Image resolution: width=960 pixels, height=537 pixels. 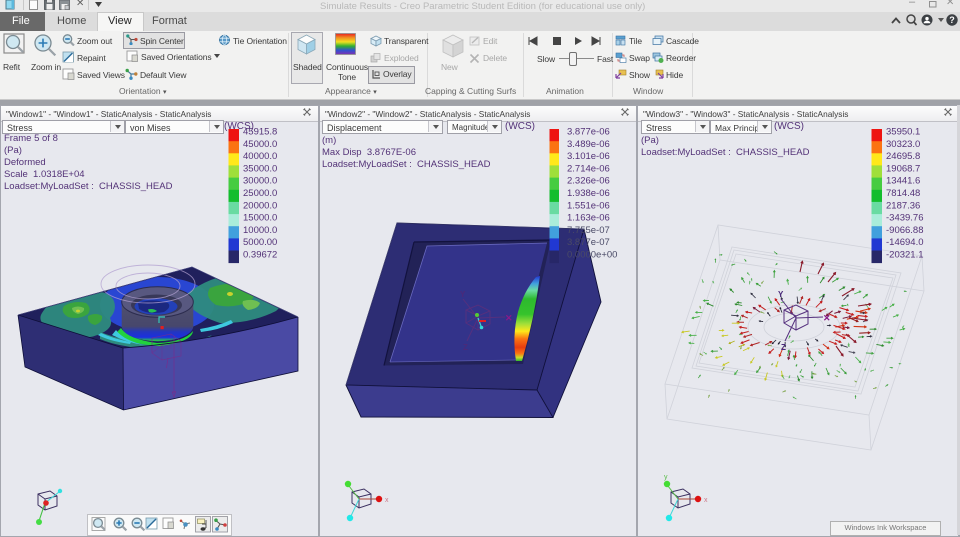 What do you see at coordinates (260, 230) in the screenshot?
I see `svg-text: 10000.0` at bounding box center [260, 230].